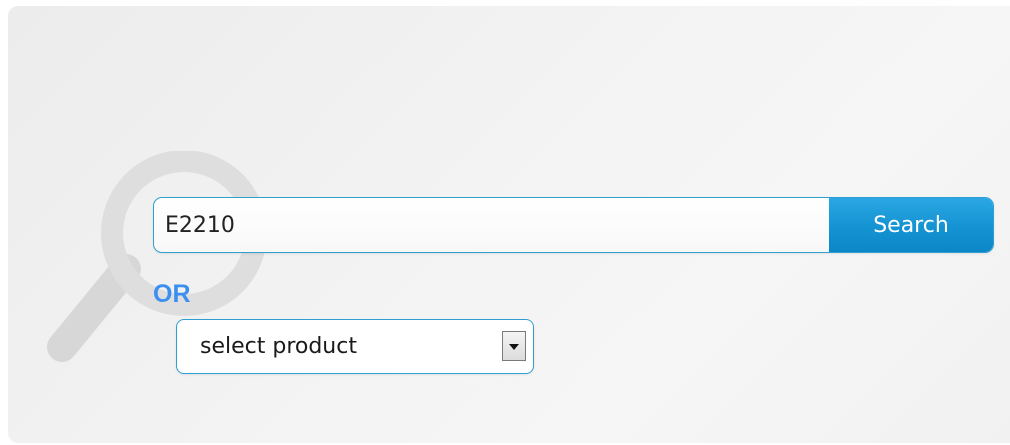 Image resolution: width=1010 pixels, height=445 pixels. I want to click on product-select: select product, so click(355, 346).